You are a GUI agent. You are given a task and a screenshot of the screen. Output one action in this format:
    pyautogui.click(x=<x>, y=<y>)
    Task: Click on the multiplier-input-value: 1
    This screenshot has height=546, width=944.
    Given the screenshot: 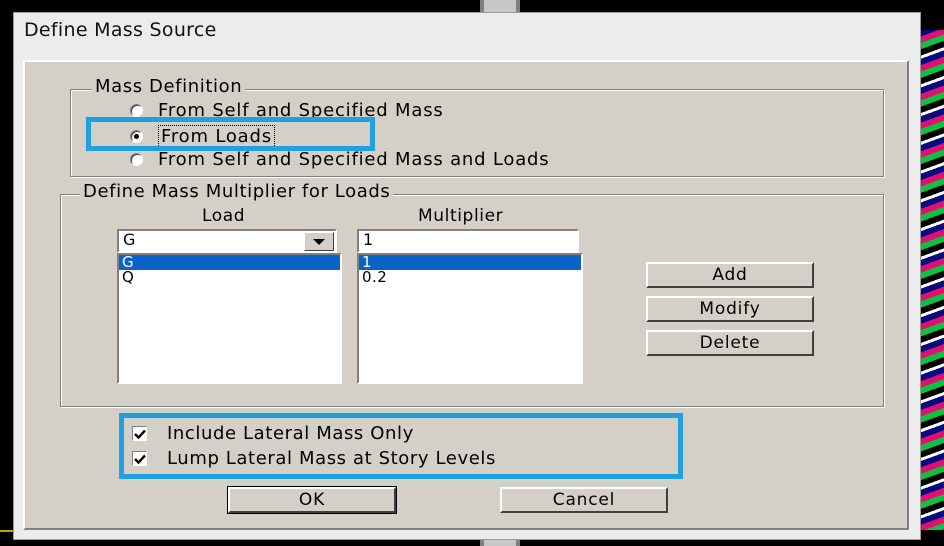 What is the action you would take?
    pyautogui.click(x=368, y=239)
    